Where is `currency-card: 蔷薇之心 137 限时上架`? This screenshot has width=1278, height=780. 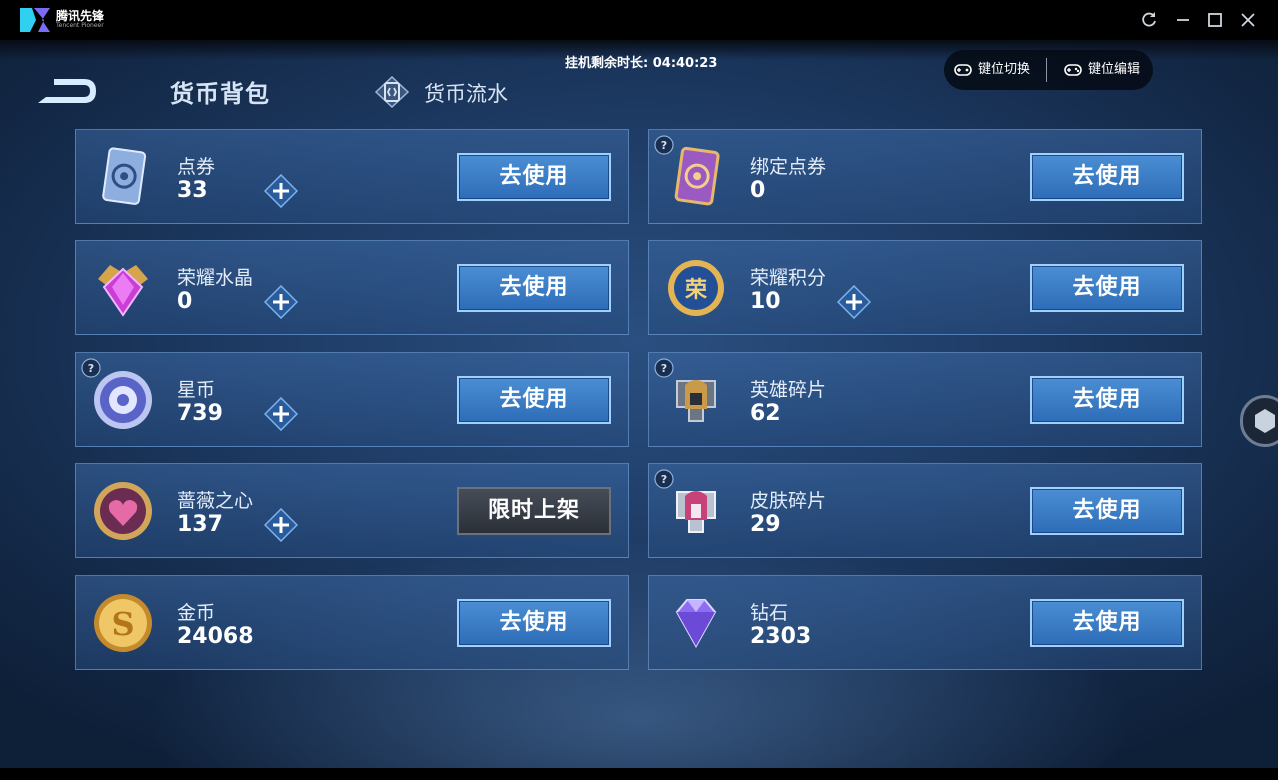
currency-card: 蔷薇之心 137 限时上架 is located at coordinates (352, 510).